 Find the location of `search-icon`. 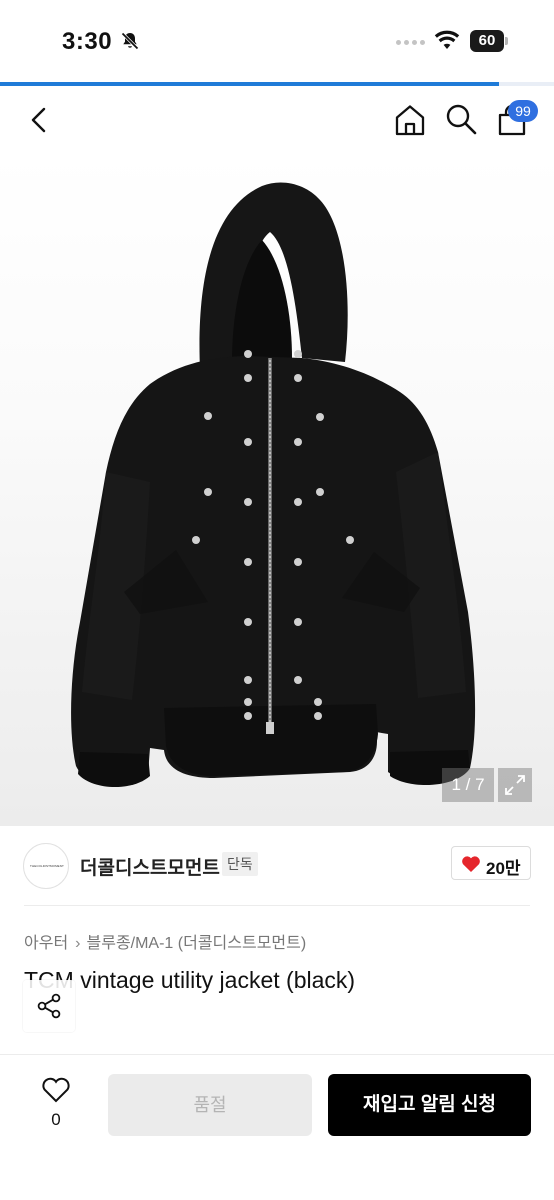

search-icon is located at coordinates (461, 119).